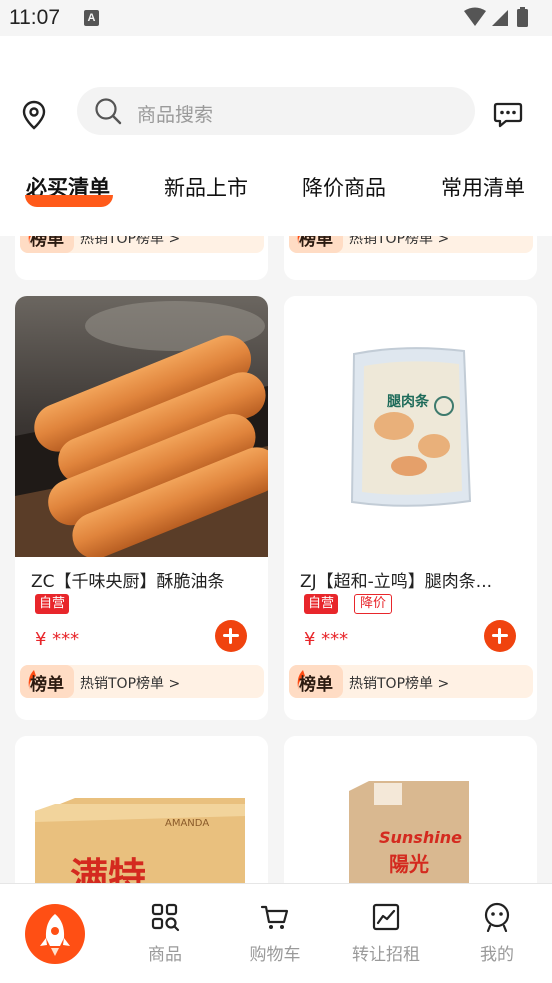 This screenshot has height=983, width=552. I want to click on box-text: 满特, so click(108, 869).